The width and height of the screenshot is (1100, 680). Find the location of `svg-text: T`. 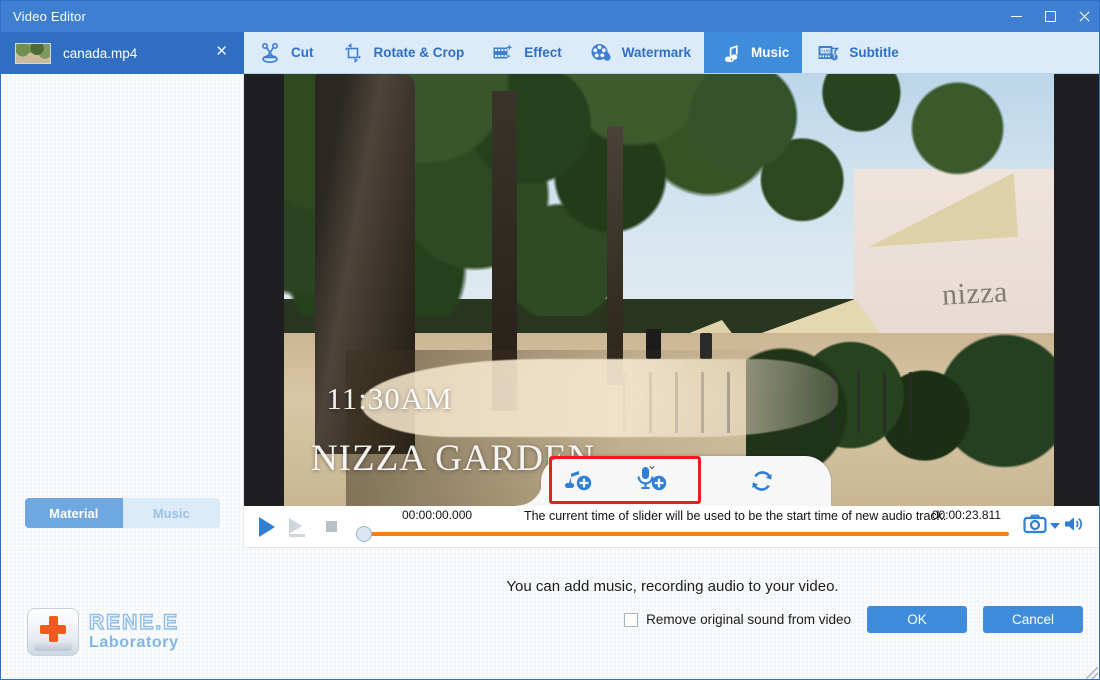

svg-text: T is located at coordinates (834, 57).